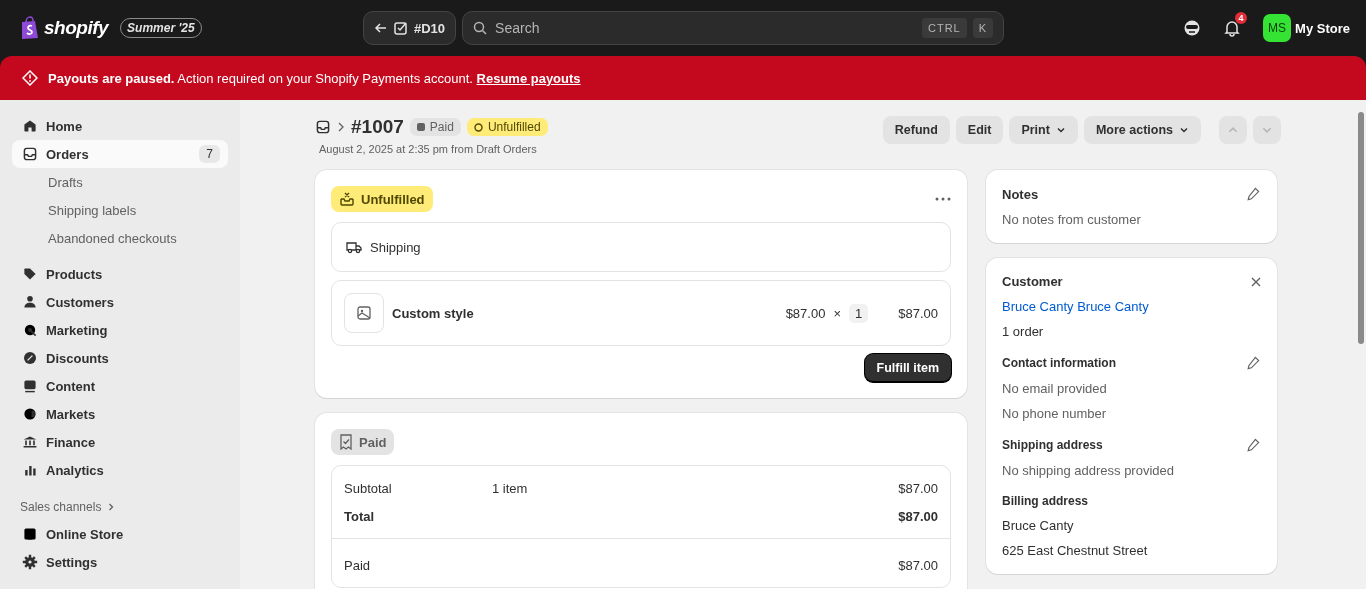  Describe the element at coordinates (120, 414) in the screenshot. I see `sidebar-item: Markets` at that location.